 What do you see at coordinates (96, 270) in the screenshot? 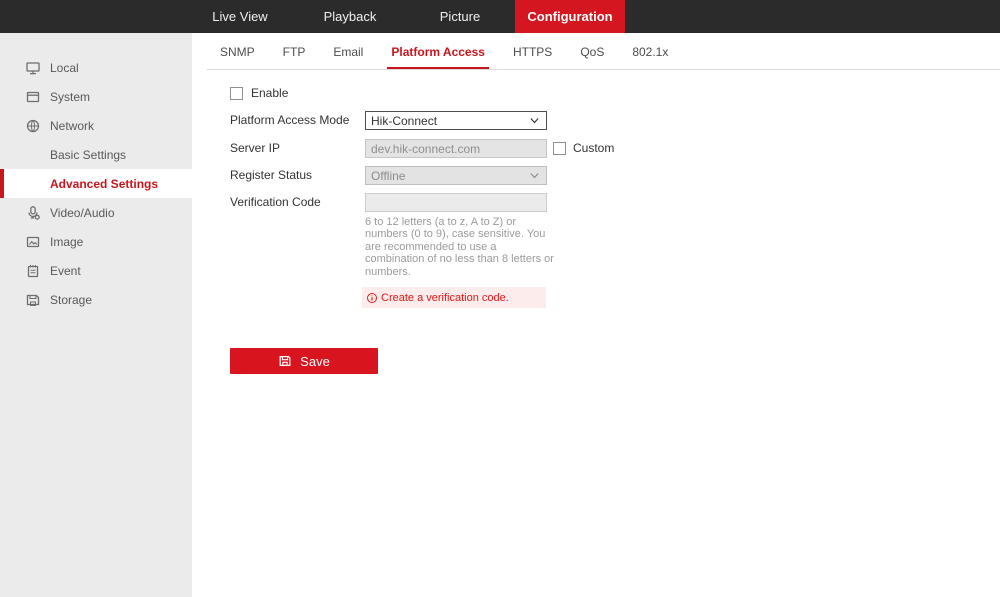
I see `sidebar-item-event: Event` at bounding box center [96, 270].